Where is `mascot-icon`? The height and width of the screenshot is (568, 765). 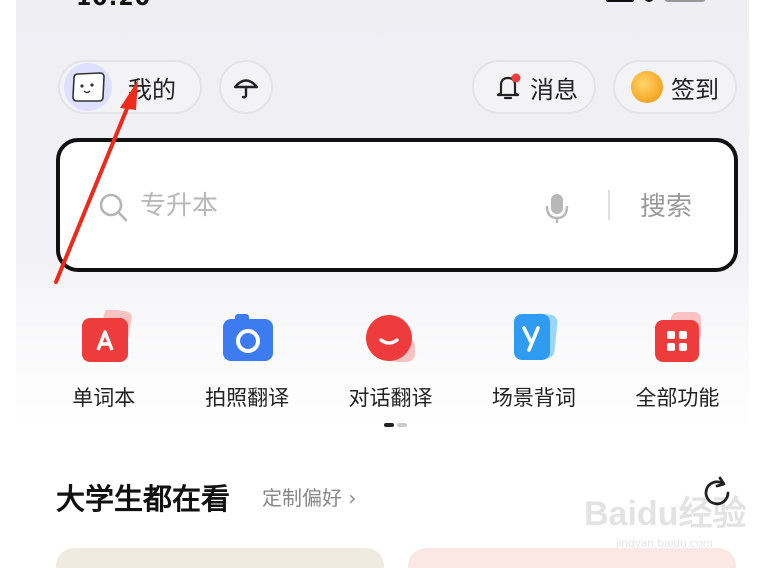
mascot-icon is located at coordinates (88, 87).